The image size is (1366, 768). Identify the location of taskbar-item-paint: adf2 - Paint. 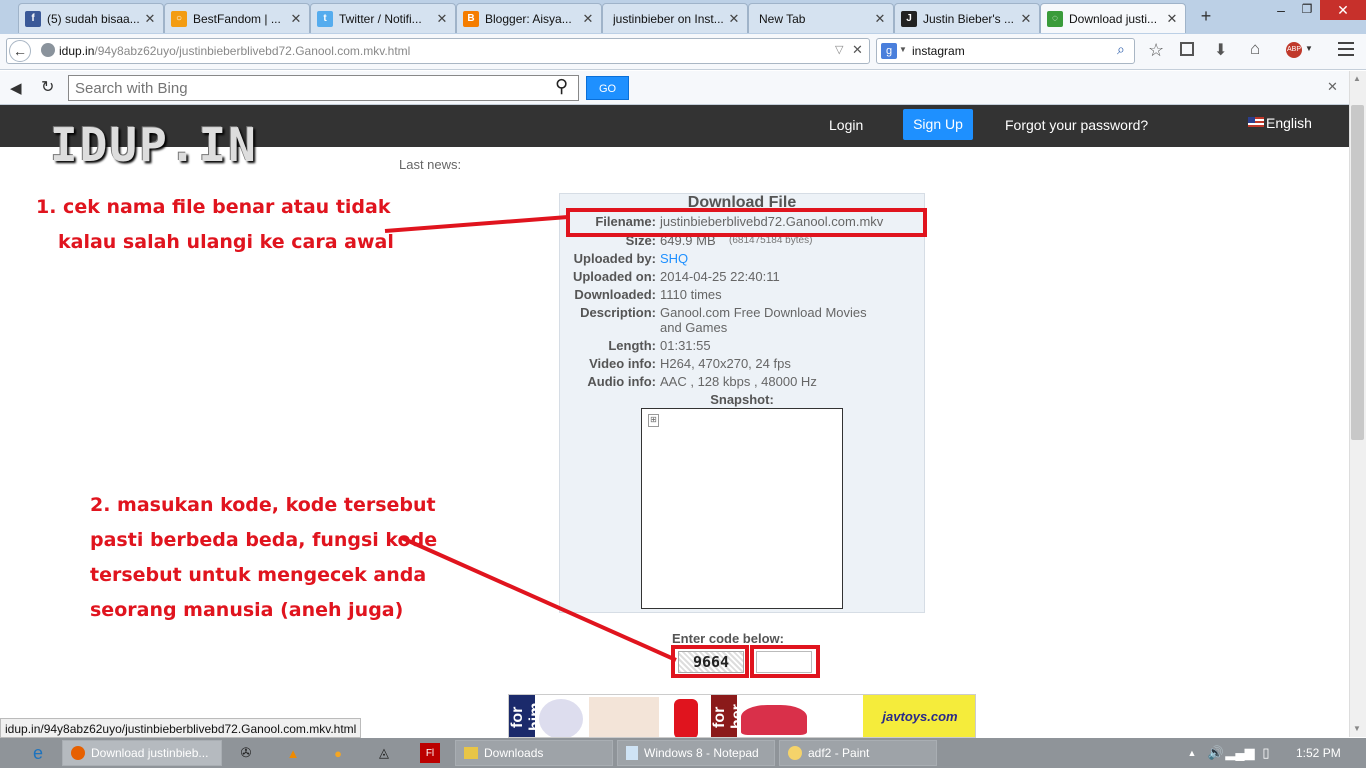
(858, 753).